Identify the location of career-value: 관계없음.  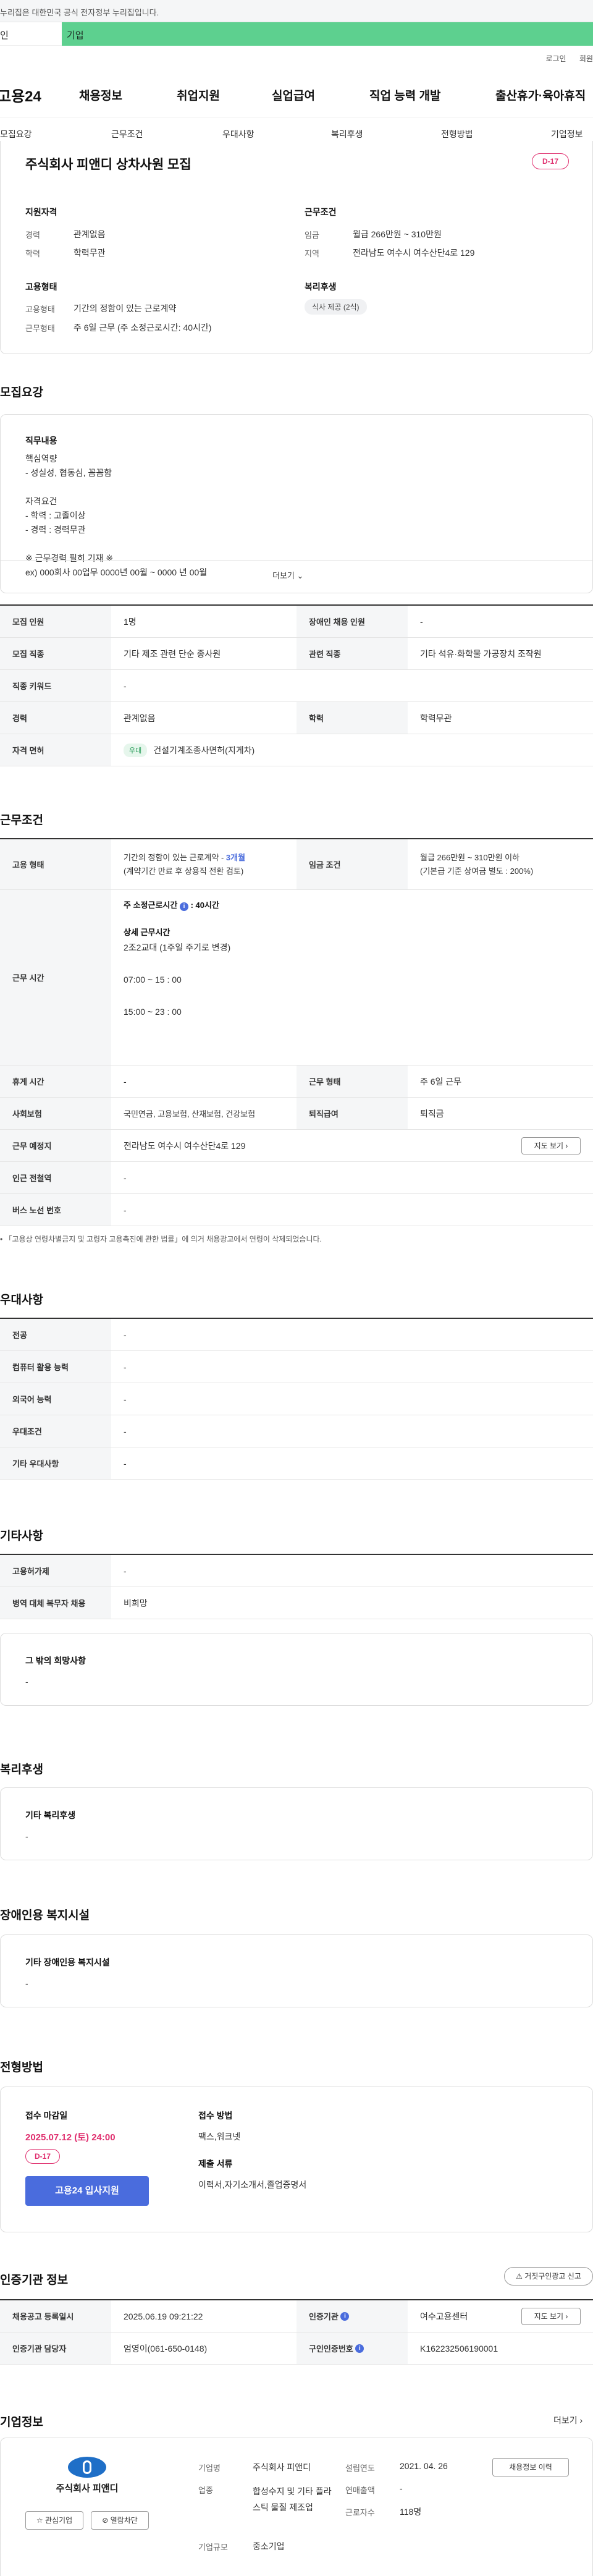
(90, 234).